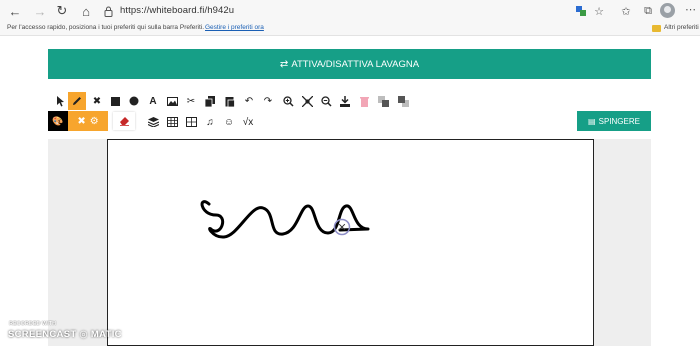  What do you see at coordinates (581, 11) in the screenshot?
I see `translate-icon` at bounding box center [581, 11].